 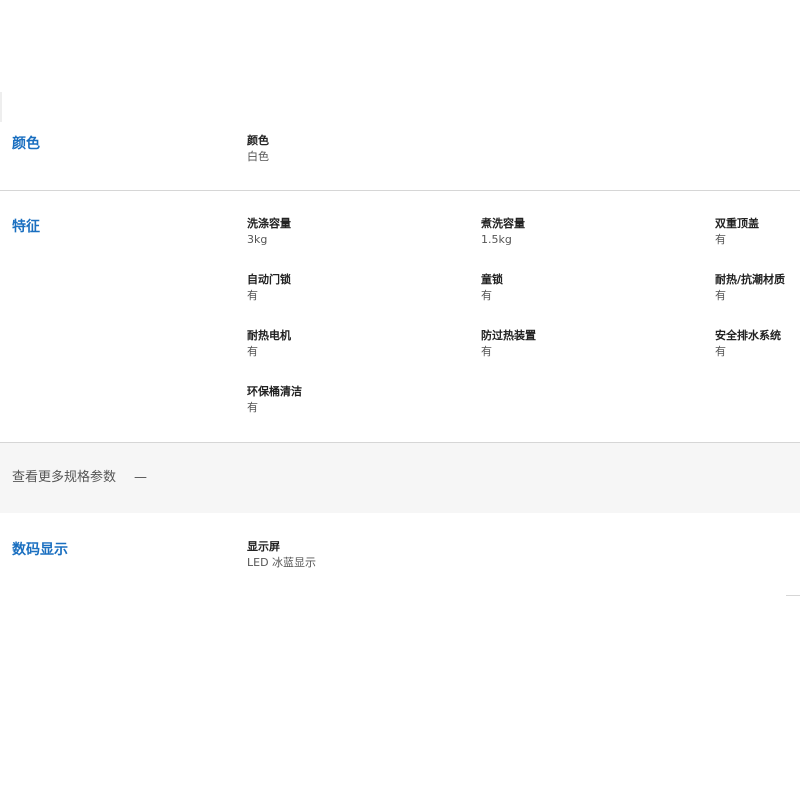 What do you see at coordinates (258, 140) in the screenshot?
I see `spec-label: 颜色` at bounding box center [258, 140].